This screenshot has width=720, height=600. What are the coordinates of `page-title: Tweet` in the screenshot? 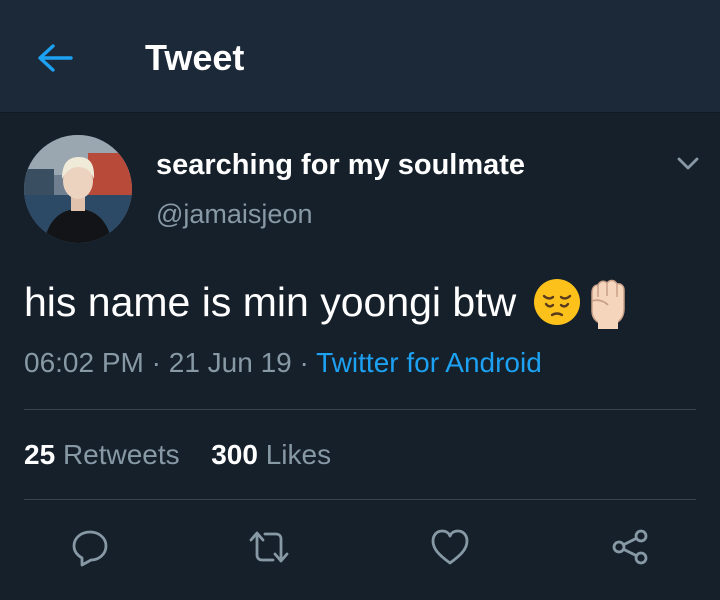 It's located at (195, 57).